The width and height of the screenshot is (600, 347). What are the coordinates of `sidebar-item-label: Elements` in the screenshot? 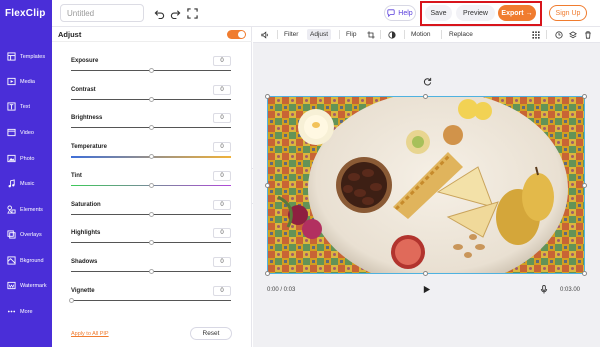 It's located at (31, 210).